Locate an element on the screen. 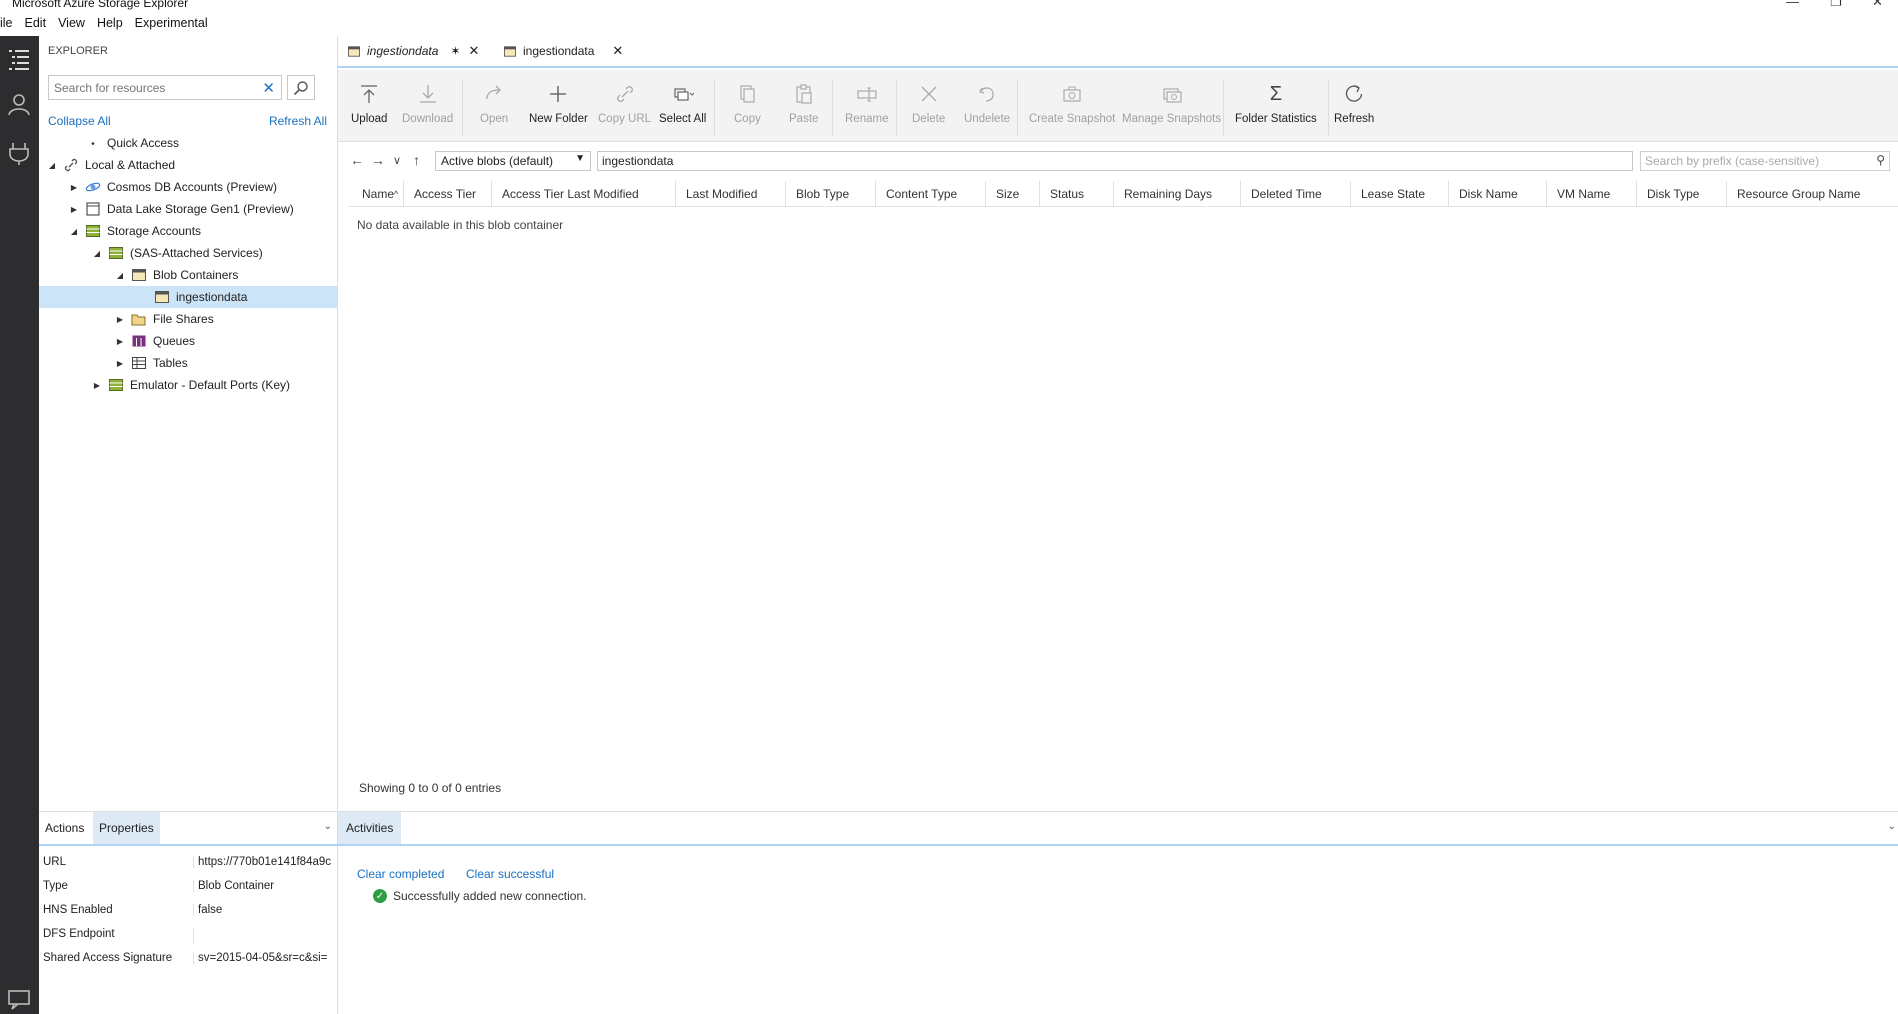 This screenshot has width=1898, height=1014. tree-node-file-shares: ▶ File Shares is located at coordinates (188, 319).